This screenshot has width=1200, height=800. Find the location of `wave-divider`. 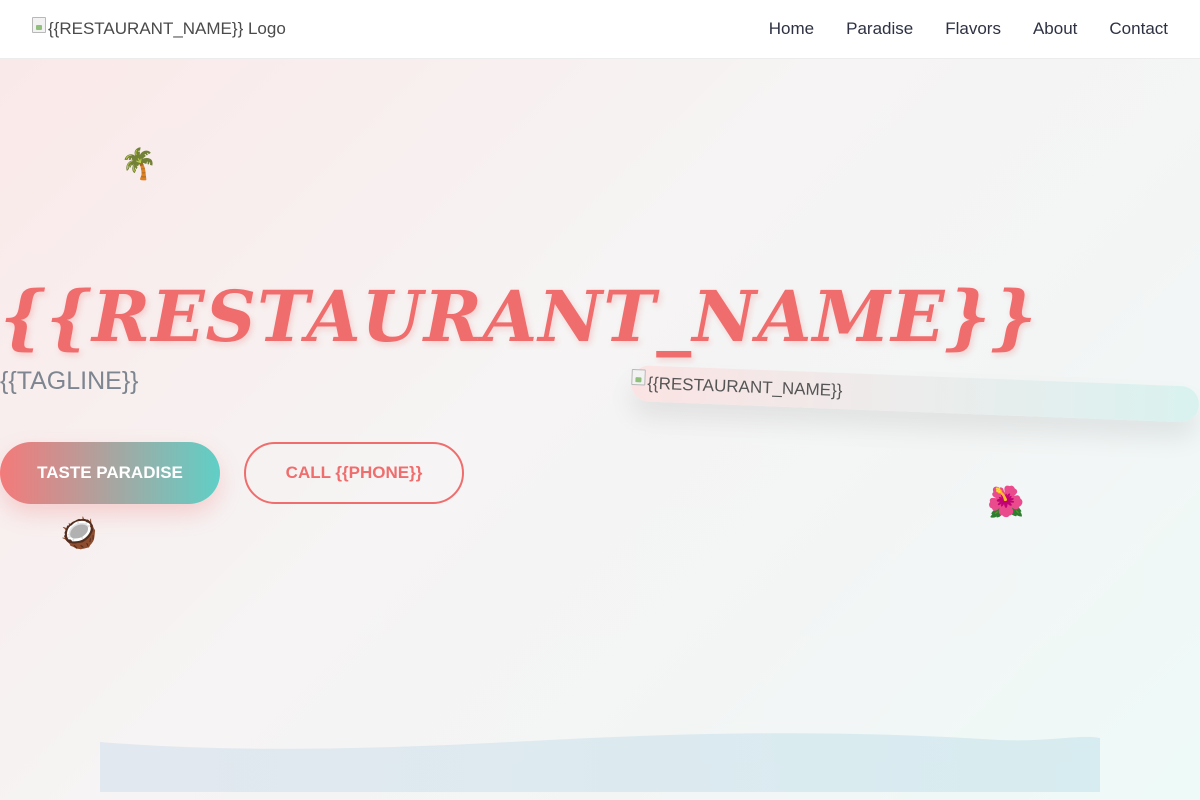

wave-divider is located at coordinates (600, 762).